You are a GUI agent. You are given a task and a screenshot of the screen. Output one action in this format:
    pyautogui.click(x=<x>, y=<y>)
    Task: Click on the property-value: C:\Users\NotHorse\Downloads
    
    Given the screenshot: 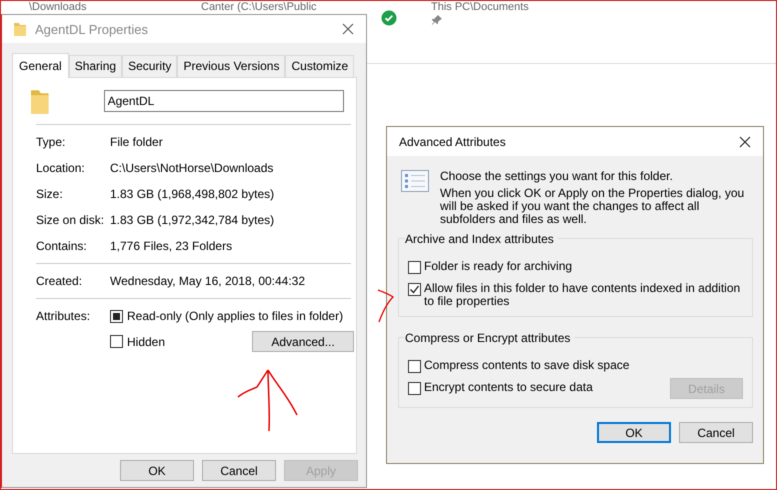 What is the action you would take?
    pyautogui.click(x=192, y=168)
    